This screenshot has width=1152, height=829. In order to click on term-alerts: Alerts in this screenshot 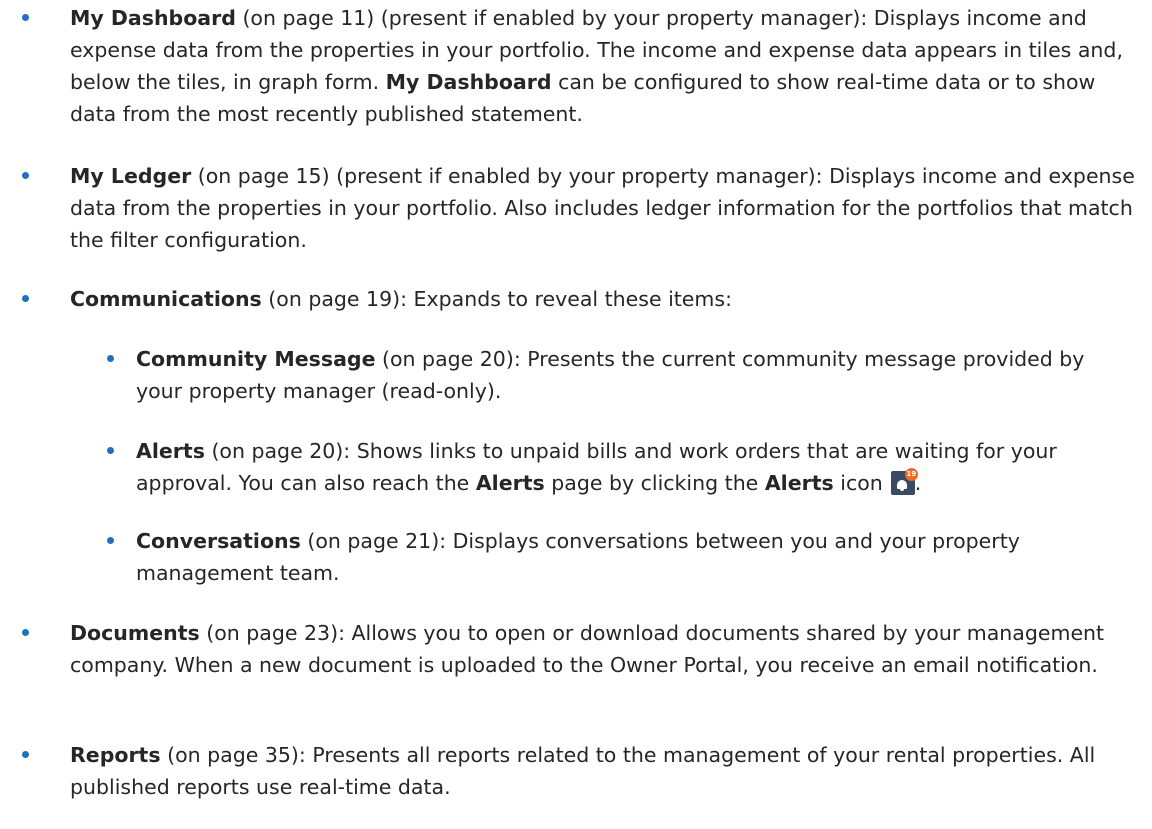, I will do `click(170, 451)`.